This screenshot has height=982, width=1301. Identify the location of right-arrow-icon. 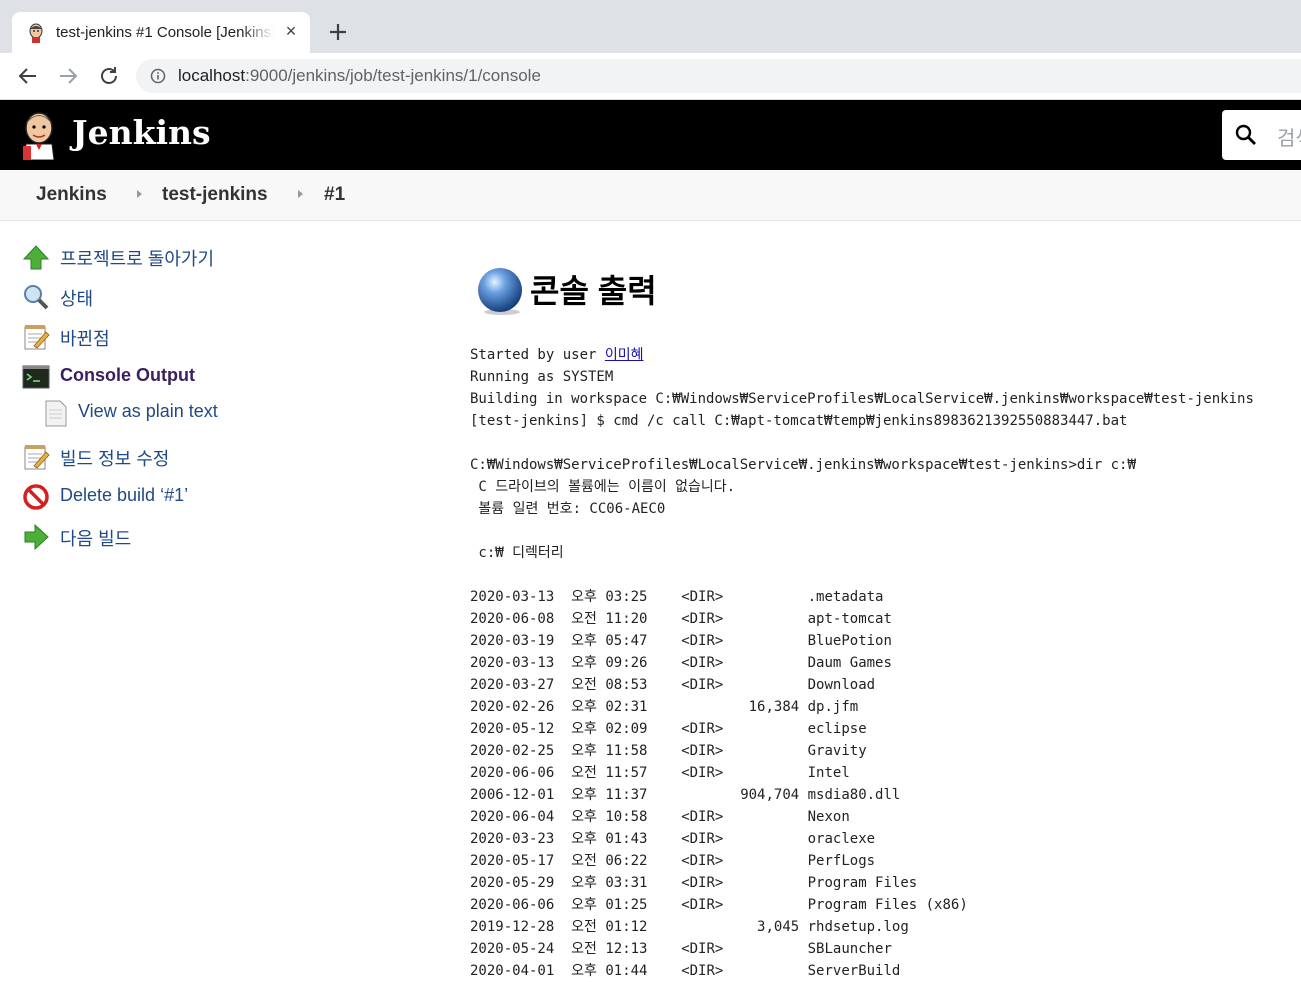
(36, 537).